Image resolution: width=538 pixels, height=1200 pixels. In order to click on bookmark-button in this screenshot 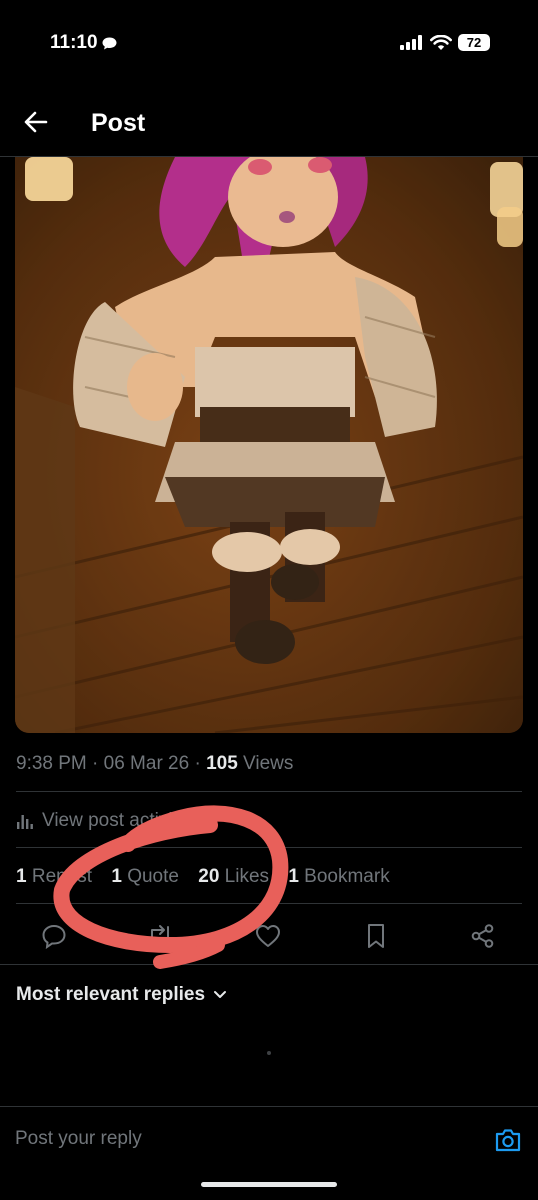, I will do `click(376, 936)`.